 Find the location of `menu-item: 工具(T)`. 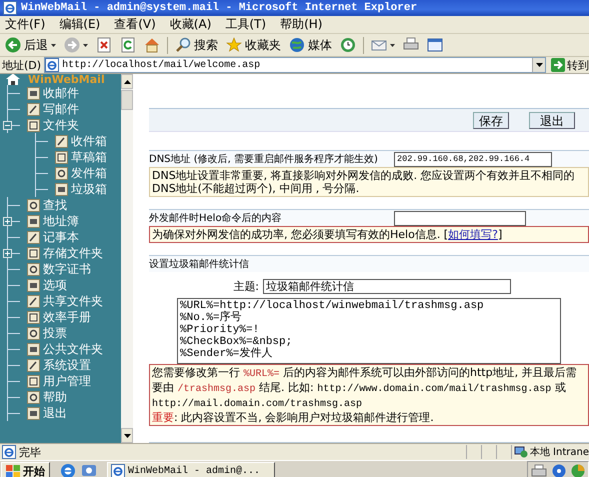

menu-item: 工具(T) is located at coordinates (245, 24).